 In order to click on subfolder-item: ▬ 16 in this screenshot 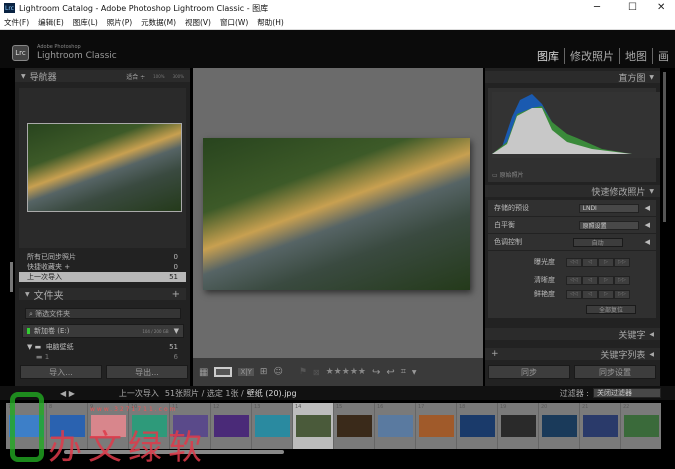, I will do `click(102, 357)`.